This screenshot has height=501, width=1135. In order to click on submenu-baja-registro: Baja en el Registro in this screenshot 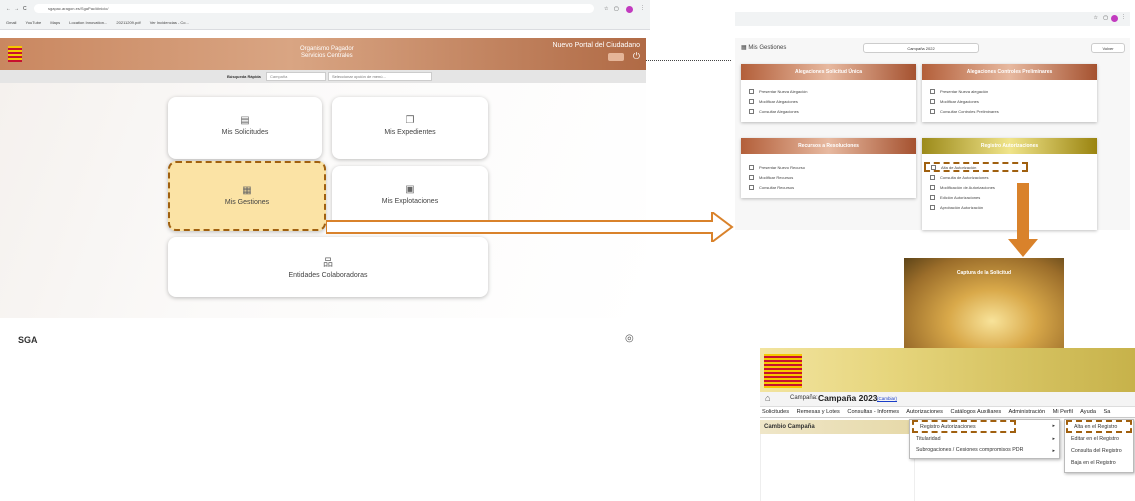, I will do `click(1099, 463)`.